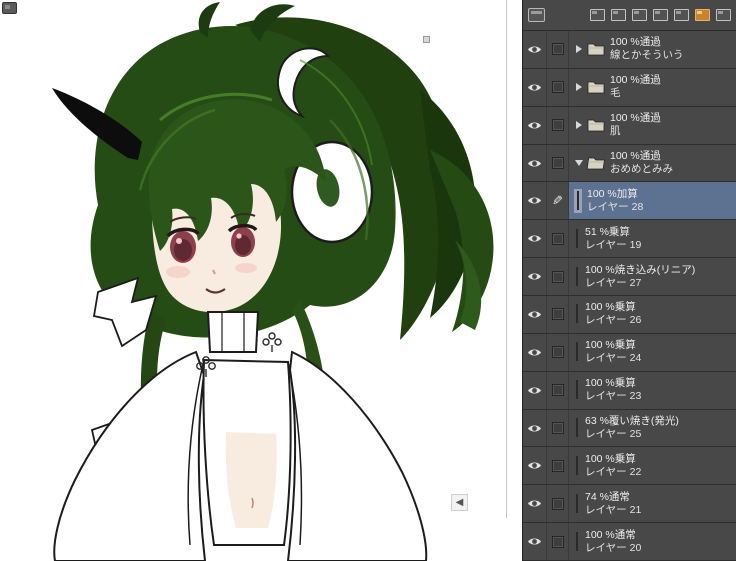 This screenshot has width=736, height=561. What do you see at coordinates (426, 39) in the screenshot?
I see `canvas-marker-dot` at bounding box center [426, 39].